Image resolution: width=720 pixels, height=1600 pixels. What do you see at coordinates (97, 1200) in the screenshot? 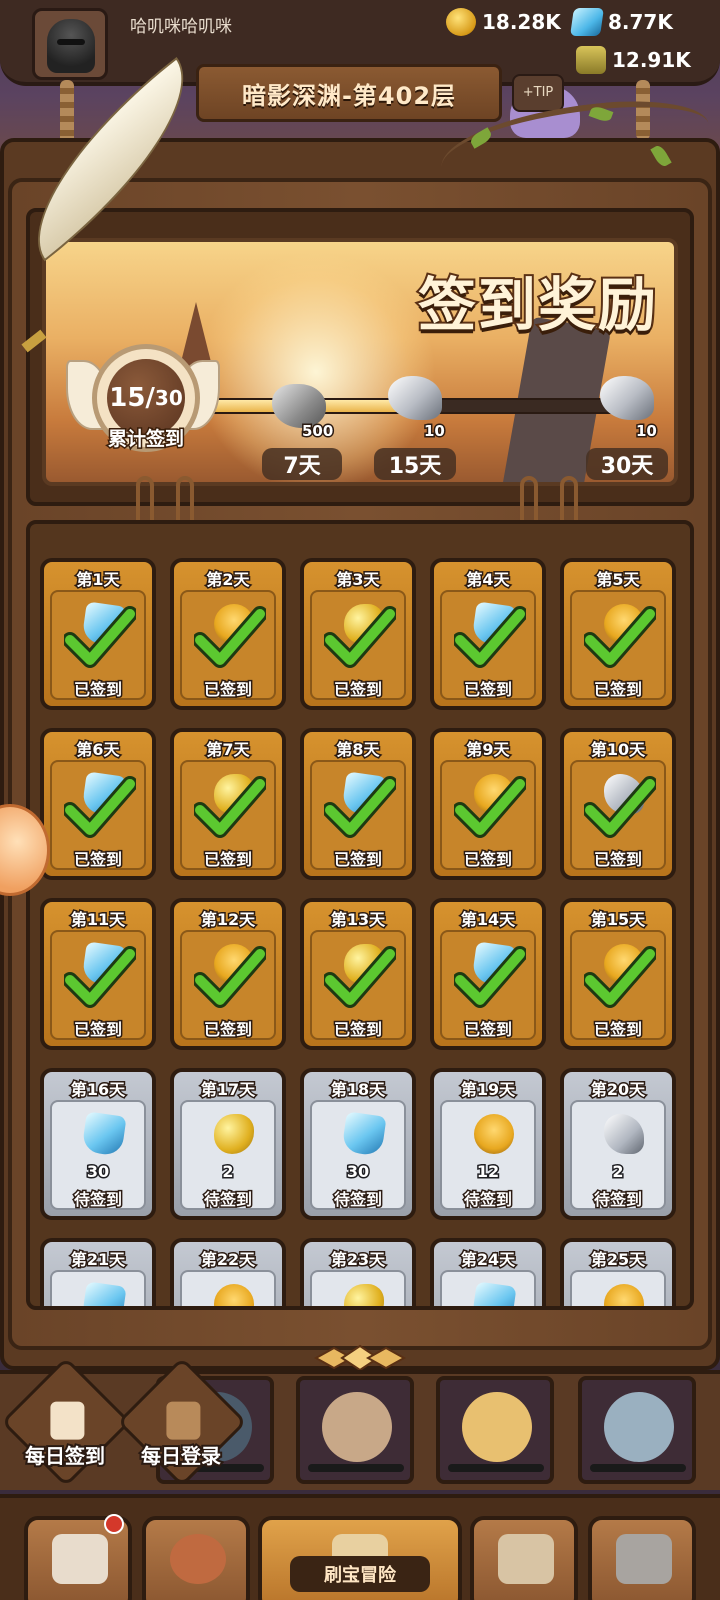
I see `day-status: 待签到` at bounding box center [97, 1200].